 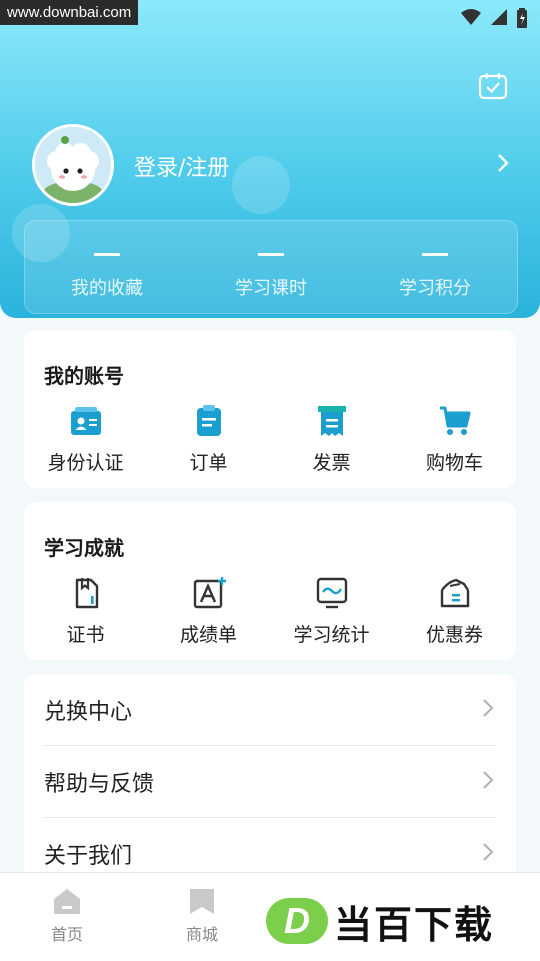 I want to click on stat-label: 我的收藏, so click(x=107, y=288).